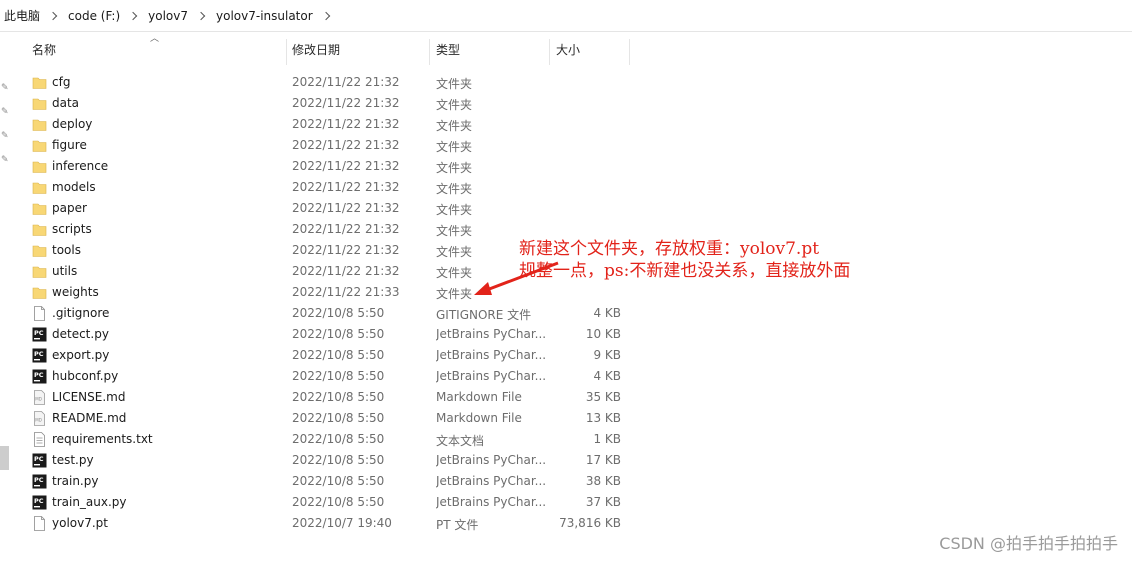 This screenshot has width=1132, height=561. Describe the element at coordinates (329, 187) in the screenshot. I see `folder-row: models 2022/11/22 21:32 文件夹` at that location.